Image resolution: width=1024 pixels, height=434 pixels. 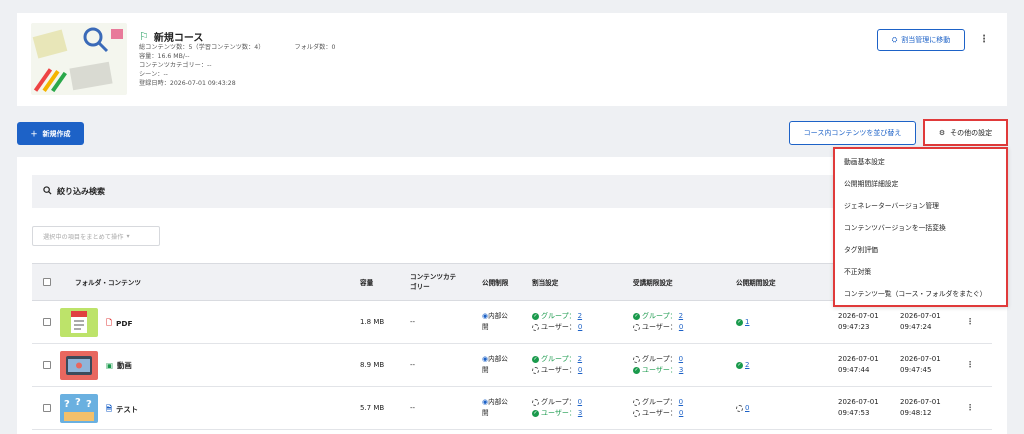 I want to click on course-more-icon: ⋮, so click(x=984, y=40).